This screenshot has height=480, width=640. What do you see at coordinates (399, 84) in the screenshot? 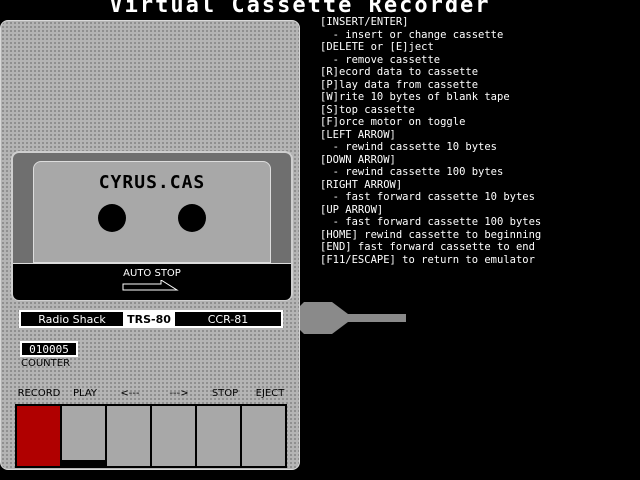
I see `help-line: [P]lay data from cassette` at bounding box center [399, 84].